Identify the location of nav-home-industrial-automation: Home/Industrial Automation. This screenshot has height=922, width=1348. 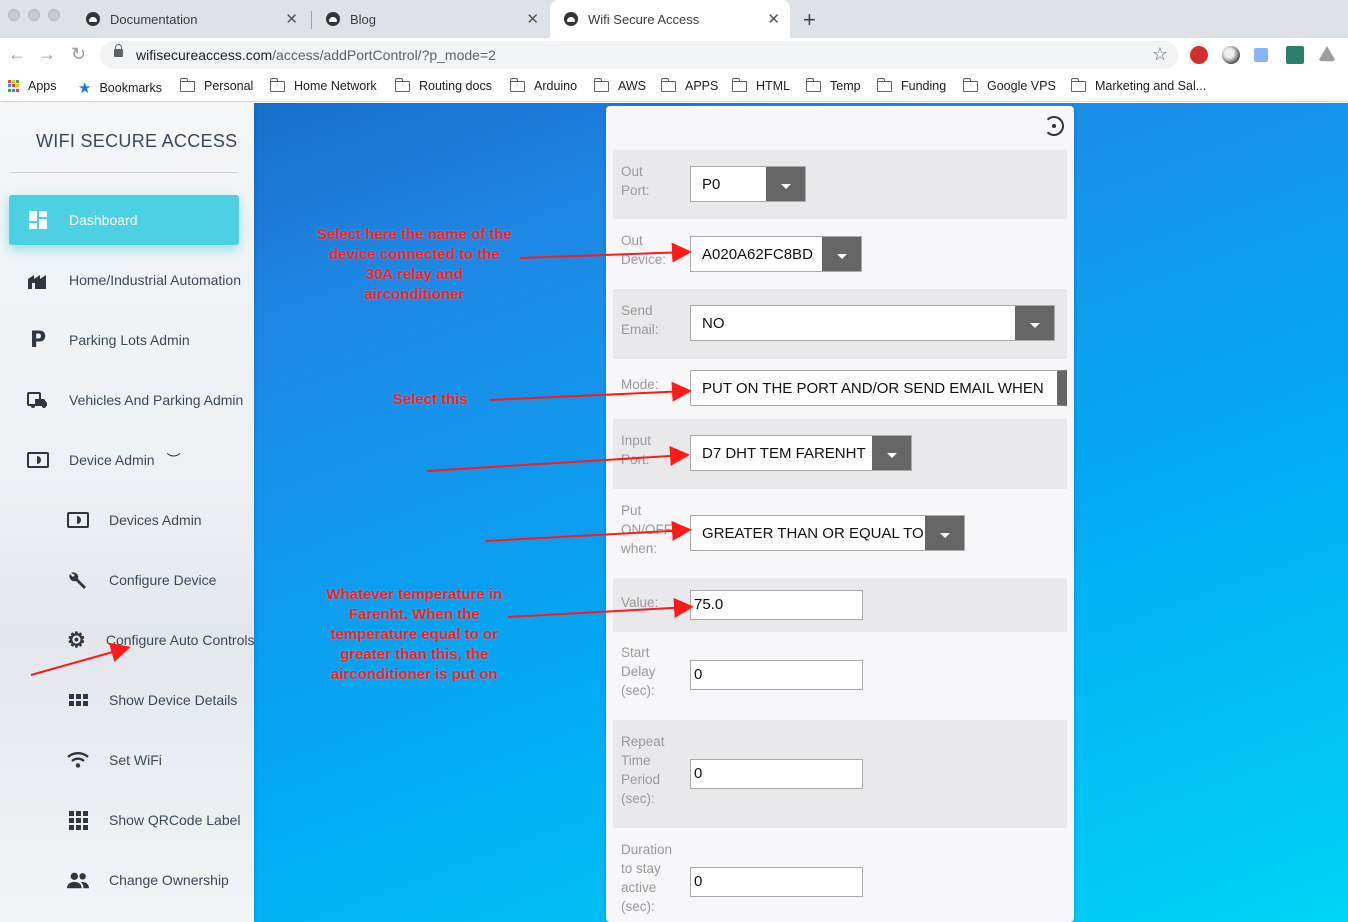
(131, 280).